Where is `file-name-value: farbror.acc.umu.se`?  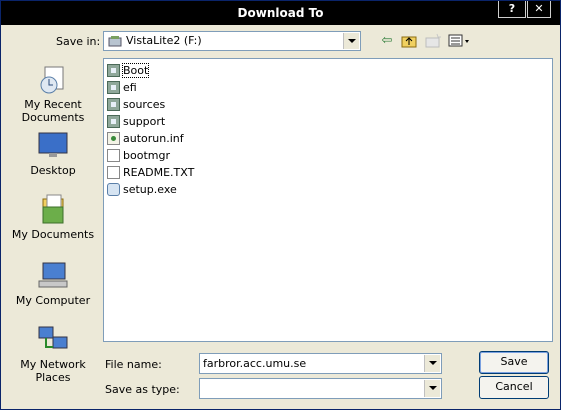
file-name-value: farbror.acc.umu.se is located at coordinates (255, 363).